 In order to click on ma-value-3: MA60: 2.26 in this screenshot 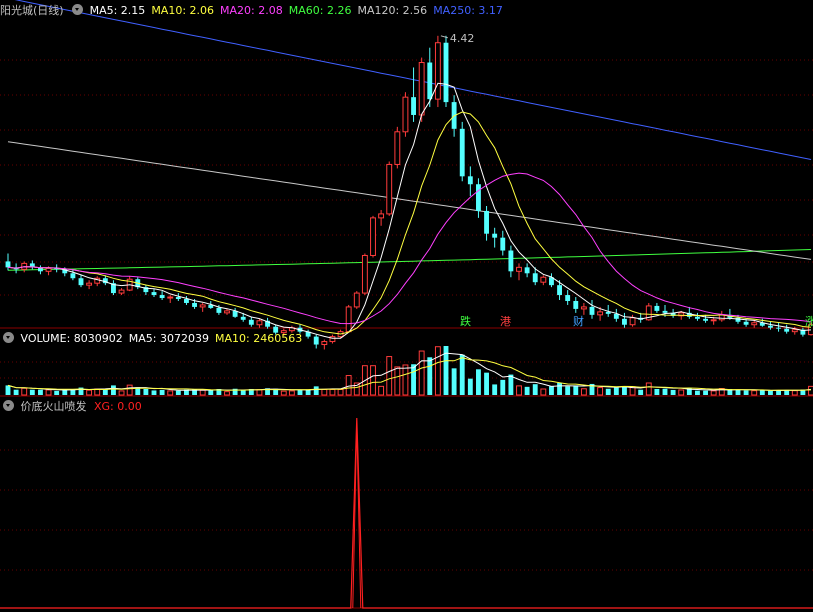, I will do `click(320, 10)`.